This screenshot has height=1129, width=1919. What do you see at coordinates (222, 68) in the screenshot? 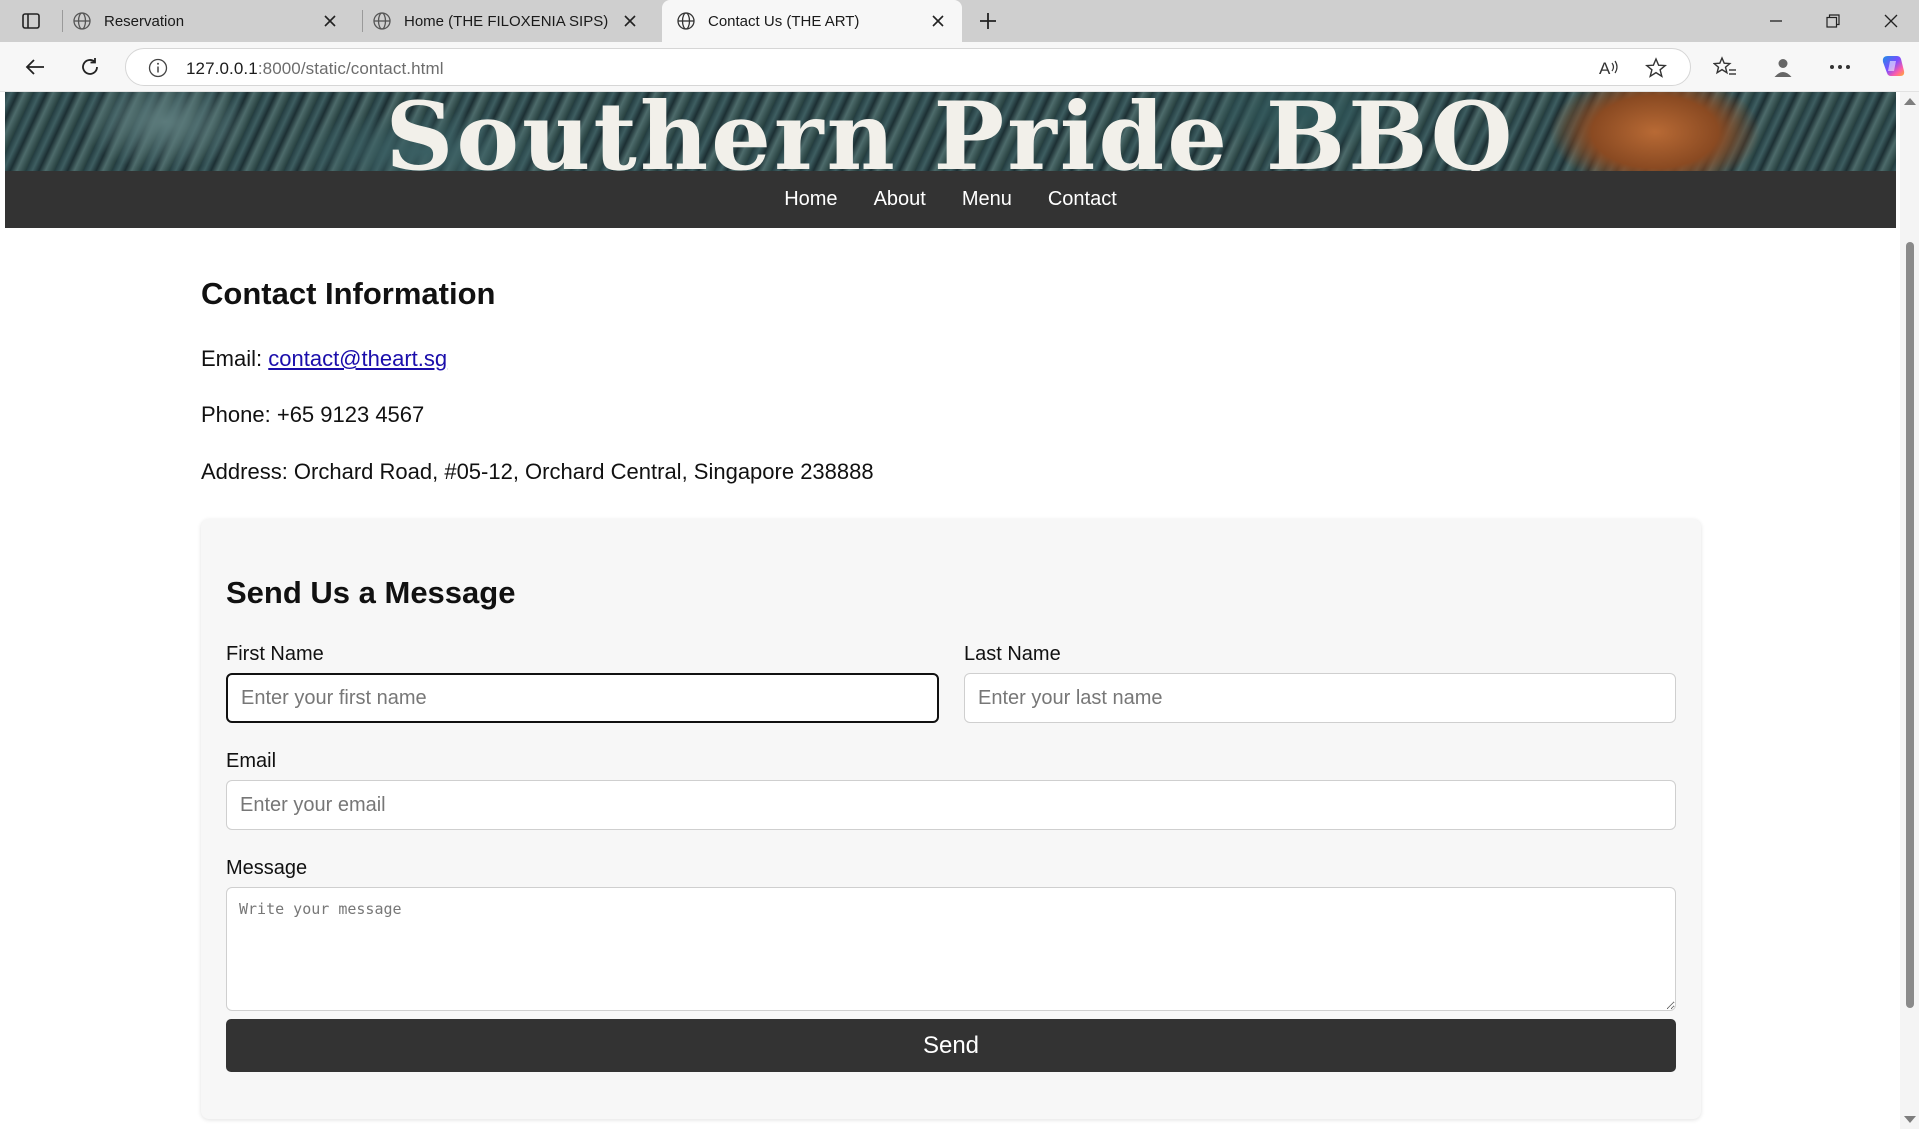
I see `url-host: 127.0.0.1` at bounding box center [222, 68].